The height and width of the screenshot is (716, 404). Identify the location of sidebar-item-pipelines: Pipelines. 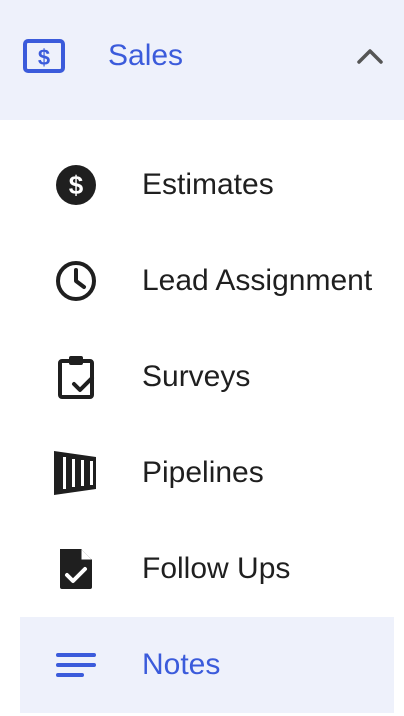
(207, 473).